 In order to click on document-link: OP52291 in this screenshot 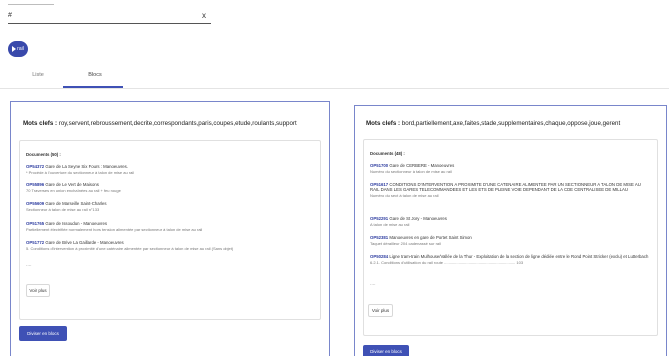, I will do `click(379, 218)`.